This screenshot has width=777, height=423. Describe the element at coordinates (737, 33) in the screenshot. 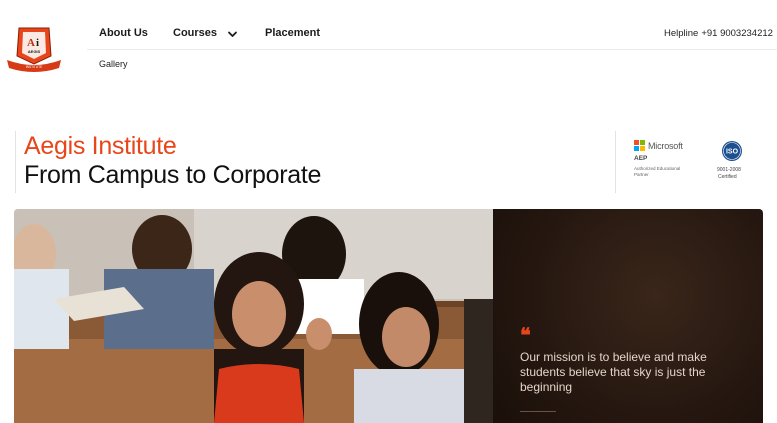

I see `helpline-number: +91 9003234212` at that location.